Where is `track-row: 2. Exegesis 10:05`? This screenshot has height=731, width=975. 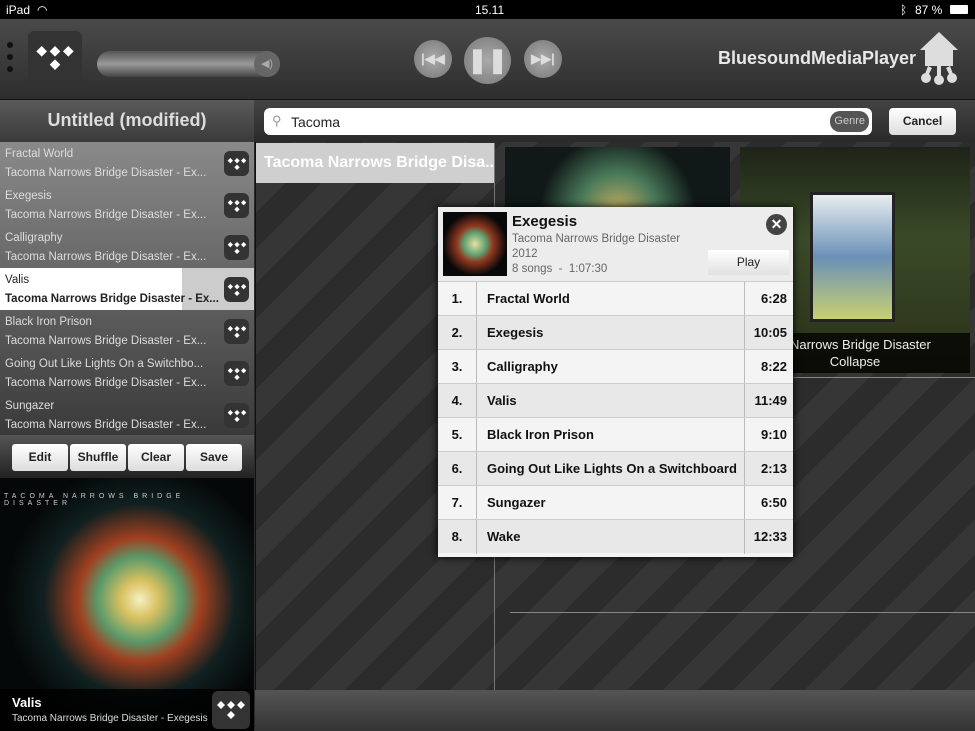 track-row: 2. Exegesis 10:05 is located at coordinates (615, 332).